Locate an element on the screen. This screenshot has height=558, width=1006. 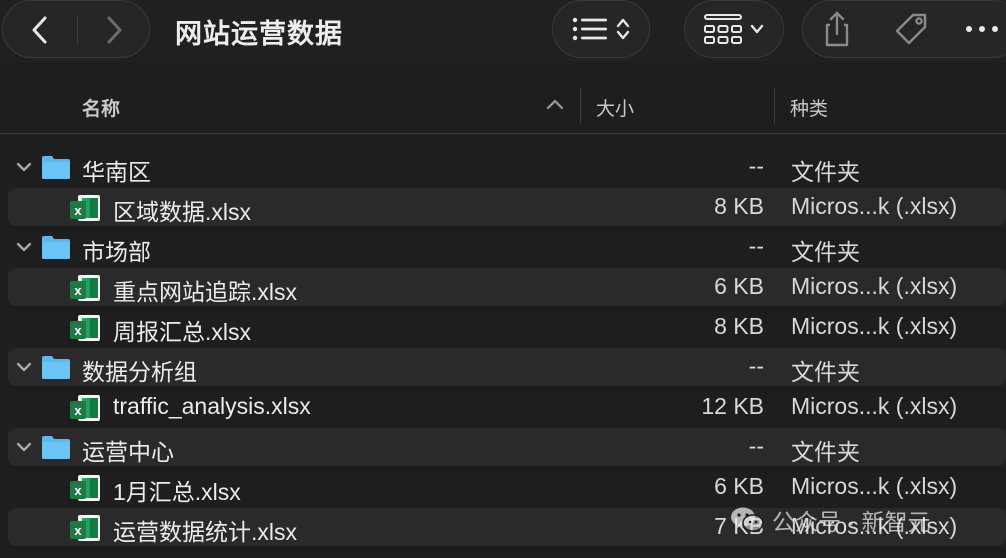
ellipsis-icon is located at coordinates (982, 29).